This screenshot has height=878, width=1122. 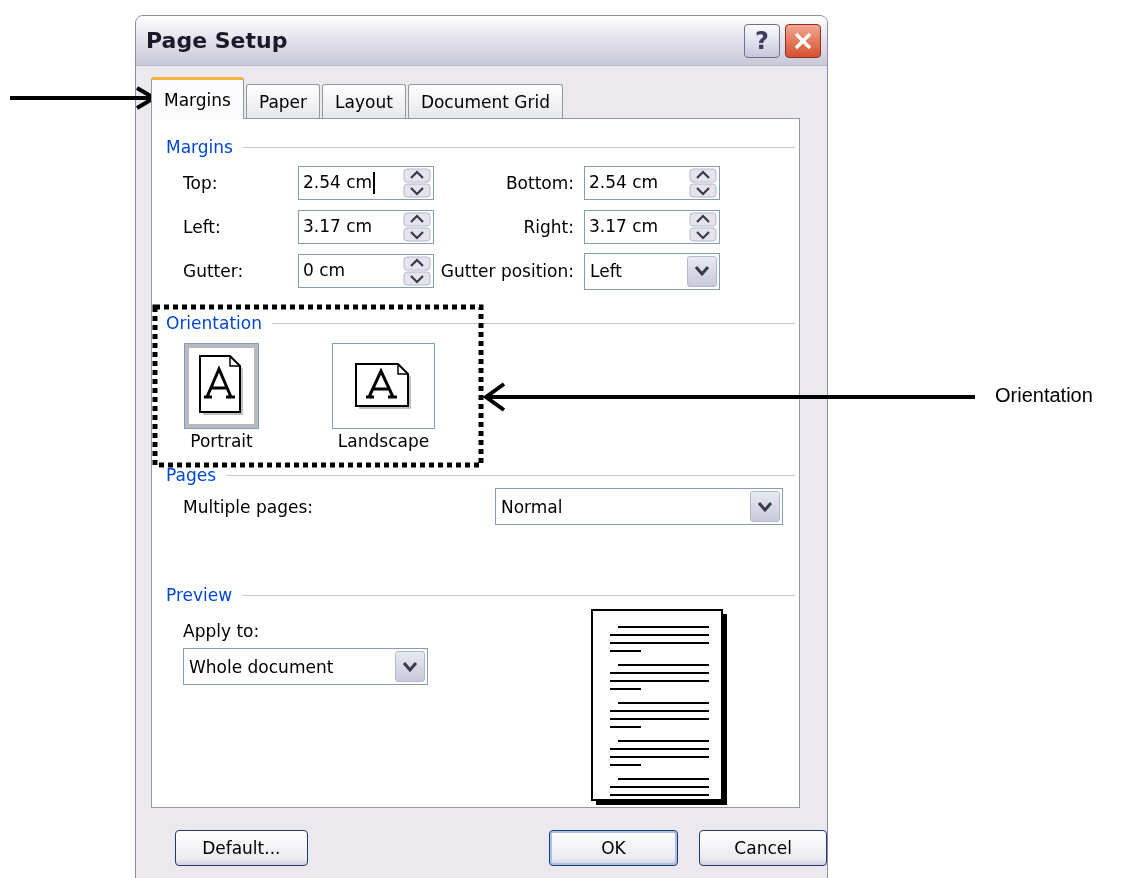 What do you see at coordinates (214, 323) in the screenshot?
I see `group-title: Orientation` at bounding box center [214, 323].